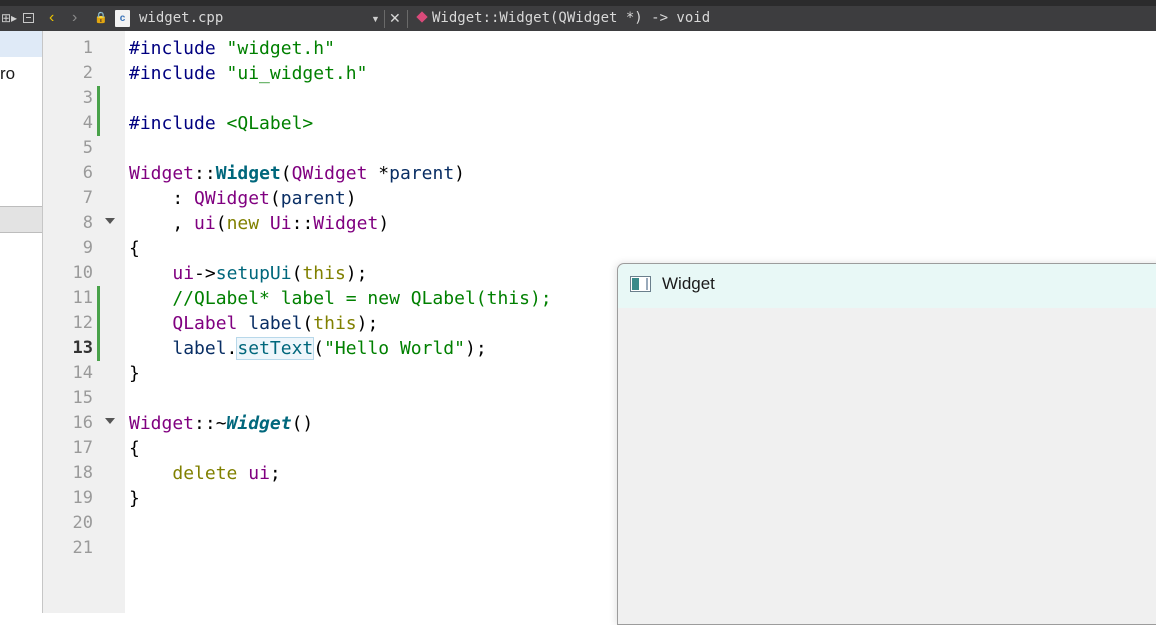 This screenshot has height=625, width=1156. Describe the element at coordinates (205, 273) in the screenshot. I see `code-token: ->` at that location.